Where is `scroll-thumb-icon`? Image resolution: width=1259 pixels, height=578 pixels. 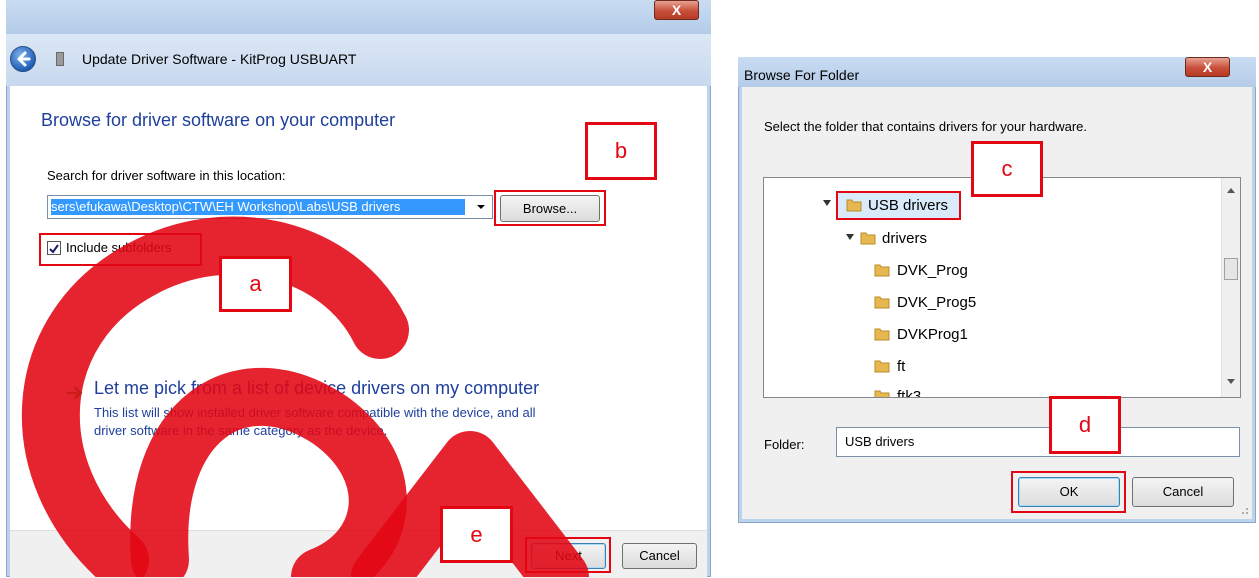
scroll-thumb-icon is located at coordinates (1231, 269).